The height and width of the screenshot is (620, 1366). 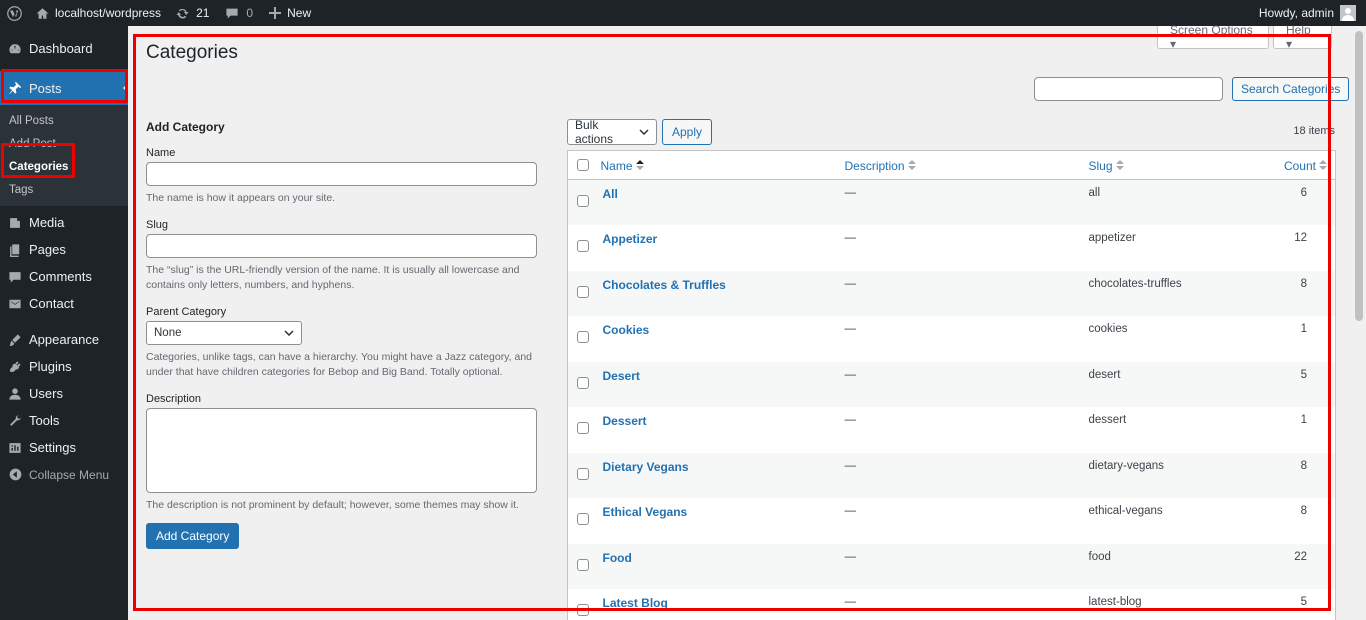 What do you see at coordinates (1294, 476) in the screenshot?
I see `row-count-cell: 8` at bounding box center [1294, 476].